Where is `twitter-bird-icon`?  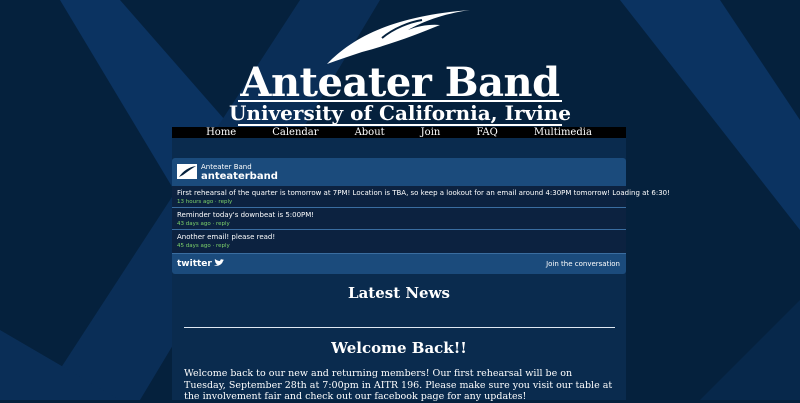 twitter-bird-icon is located at coordinates (219, 262).